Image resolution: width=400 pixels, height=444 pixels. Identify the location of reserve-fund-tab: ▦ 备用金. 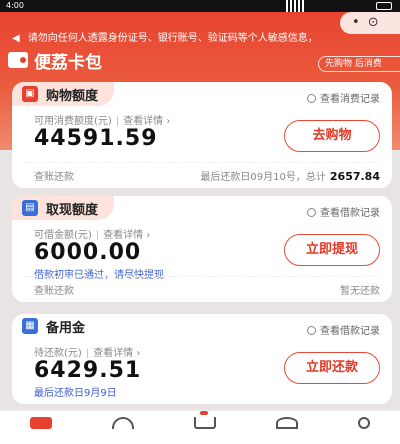
(56, 326).